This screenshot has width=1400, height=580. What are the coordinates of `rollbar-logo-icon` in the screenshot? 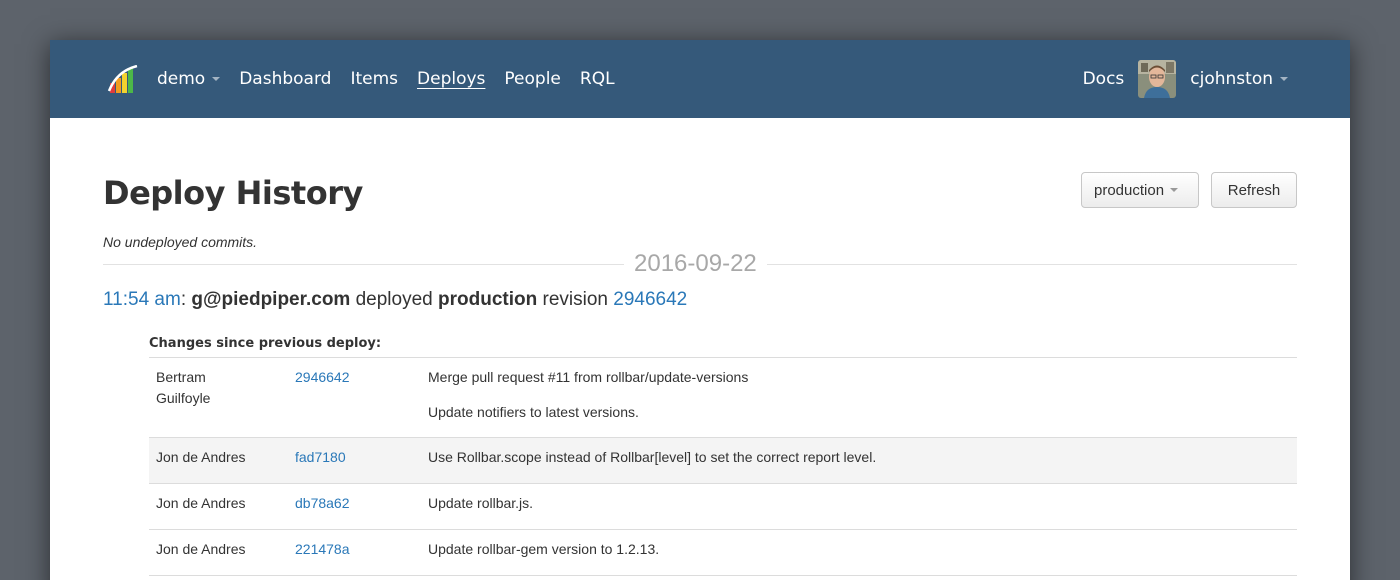 It's located at (123, 79).